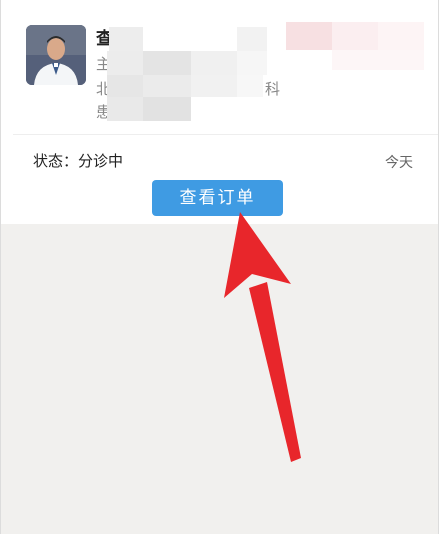  What do you see at coordinates (257, 255) in the screenshot?
I see `arrow-head` at bounding box center [257, 255].